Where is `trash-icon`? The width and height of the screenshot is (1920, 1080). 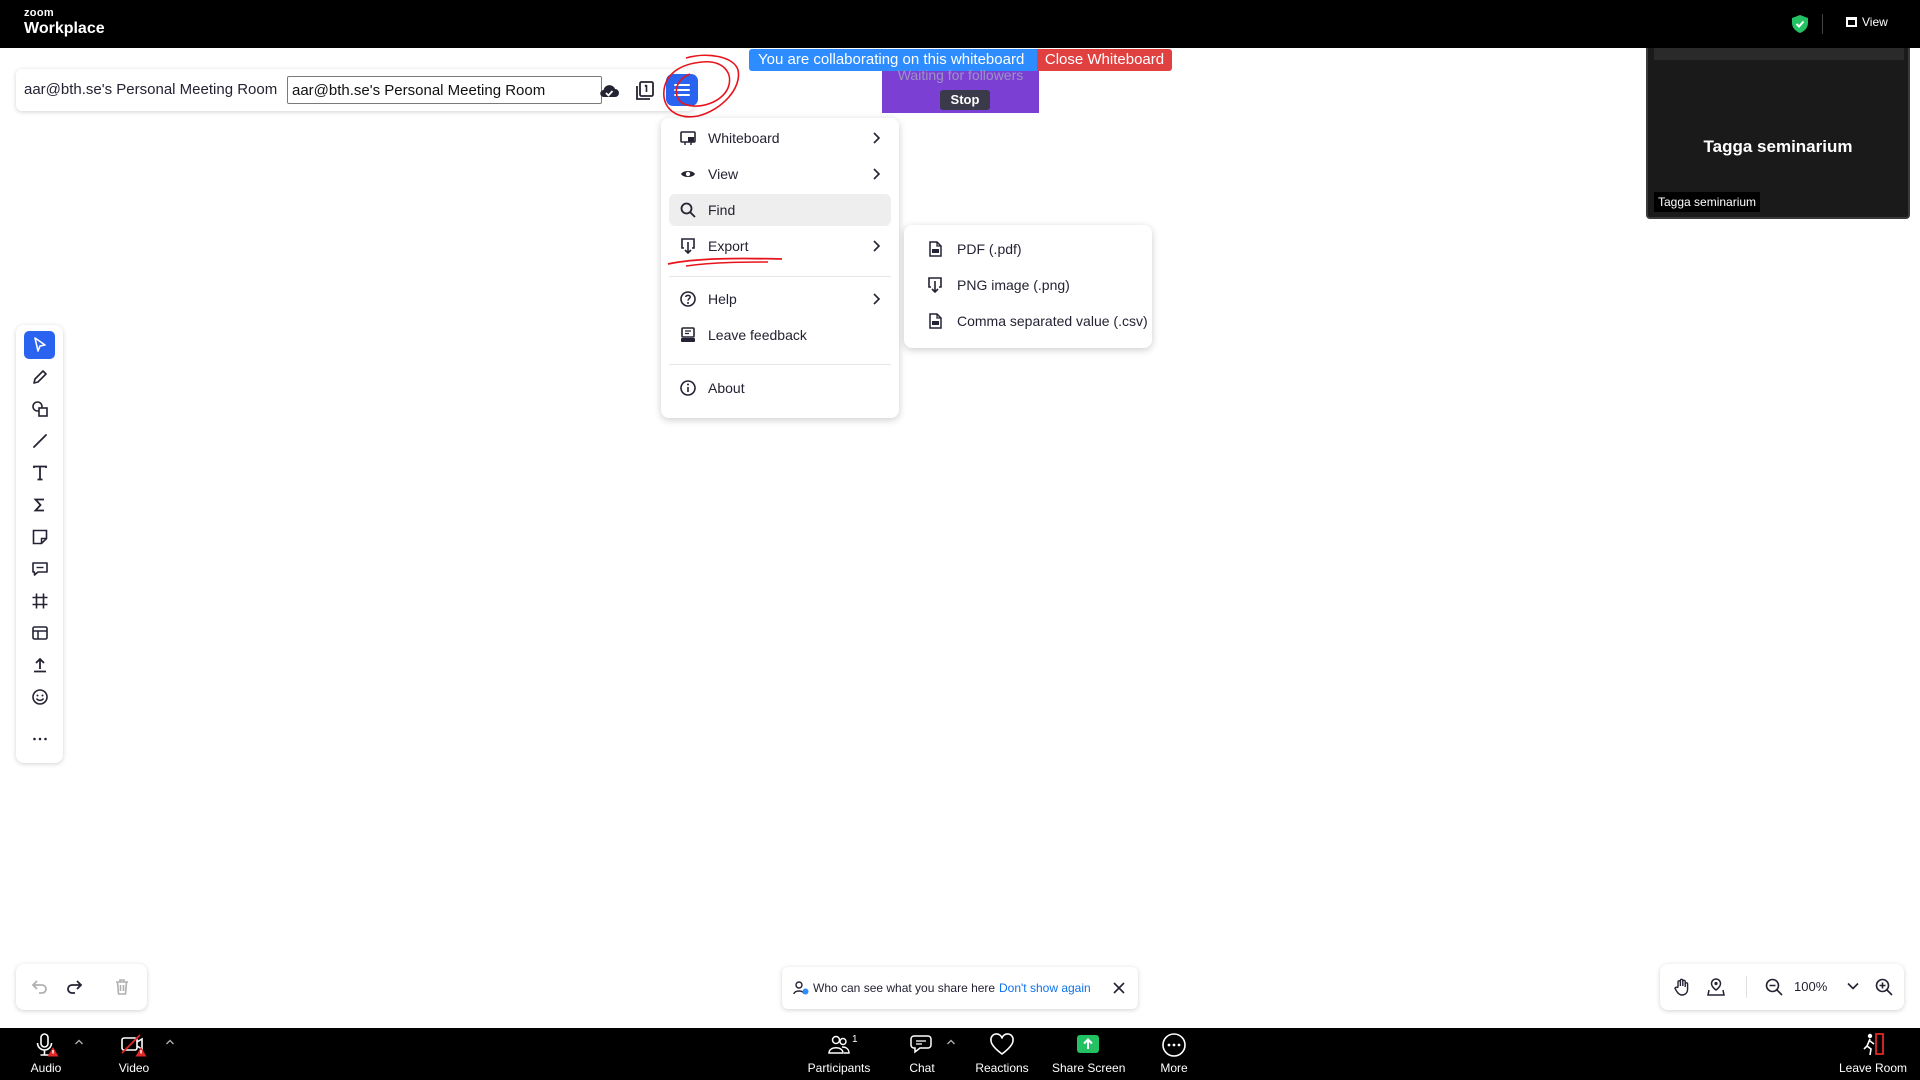 trash-icon is located at coordinates (122, 987).